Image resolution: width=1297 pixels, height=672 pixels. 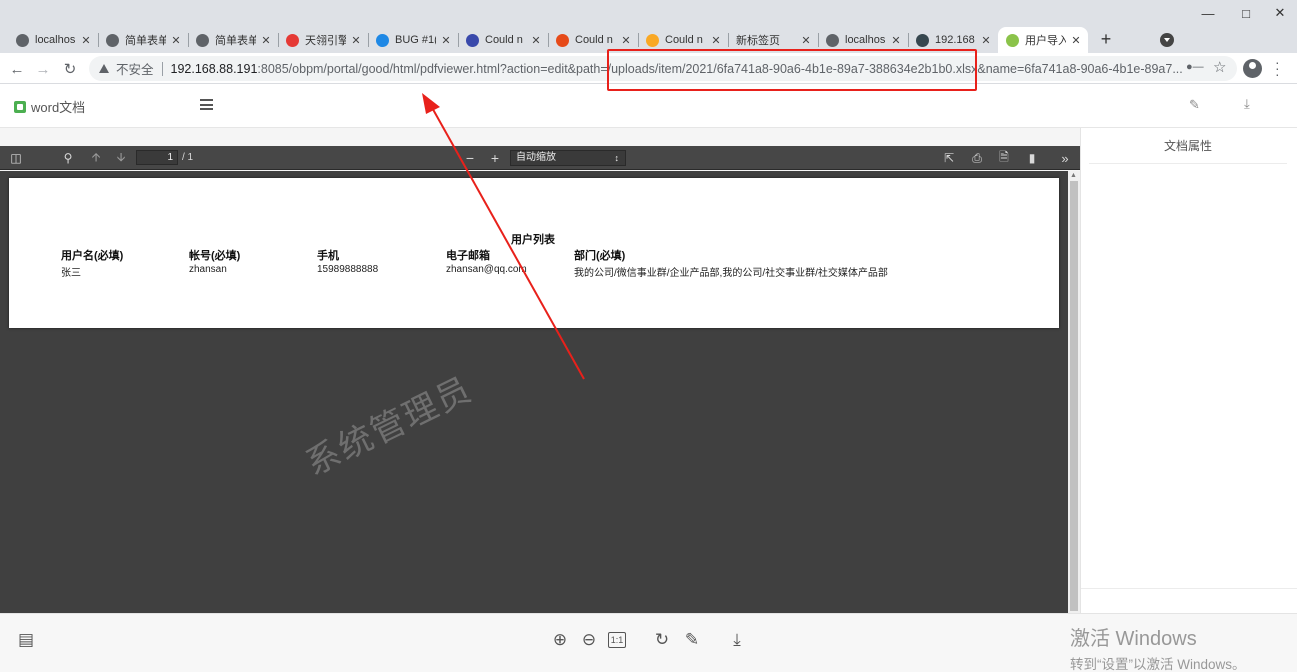 What do you see at coordinates (507, 241) in the screenshot?
I see `annotation-arrow-line` at bounding box center [507, 241].